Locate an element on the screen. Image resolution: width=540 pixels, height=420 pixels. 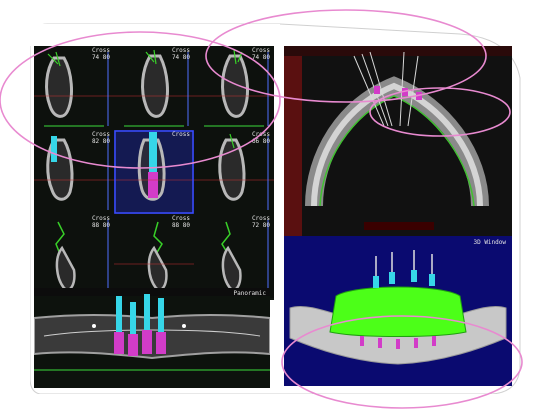
cross-section-view: Cross 72 80 is located at coordinates (234, 256).